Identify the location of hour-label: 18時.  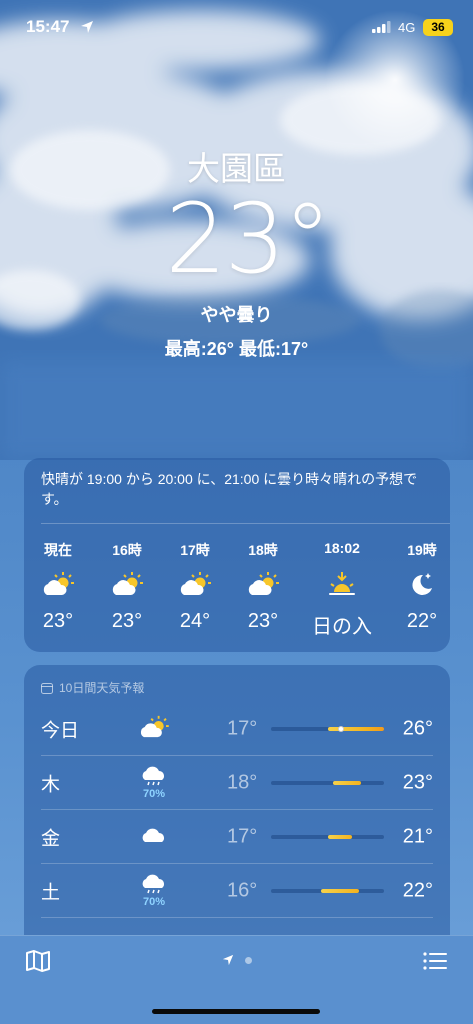
(263, 550).